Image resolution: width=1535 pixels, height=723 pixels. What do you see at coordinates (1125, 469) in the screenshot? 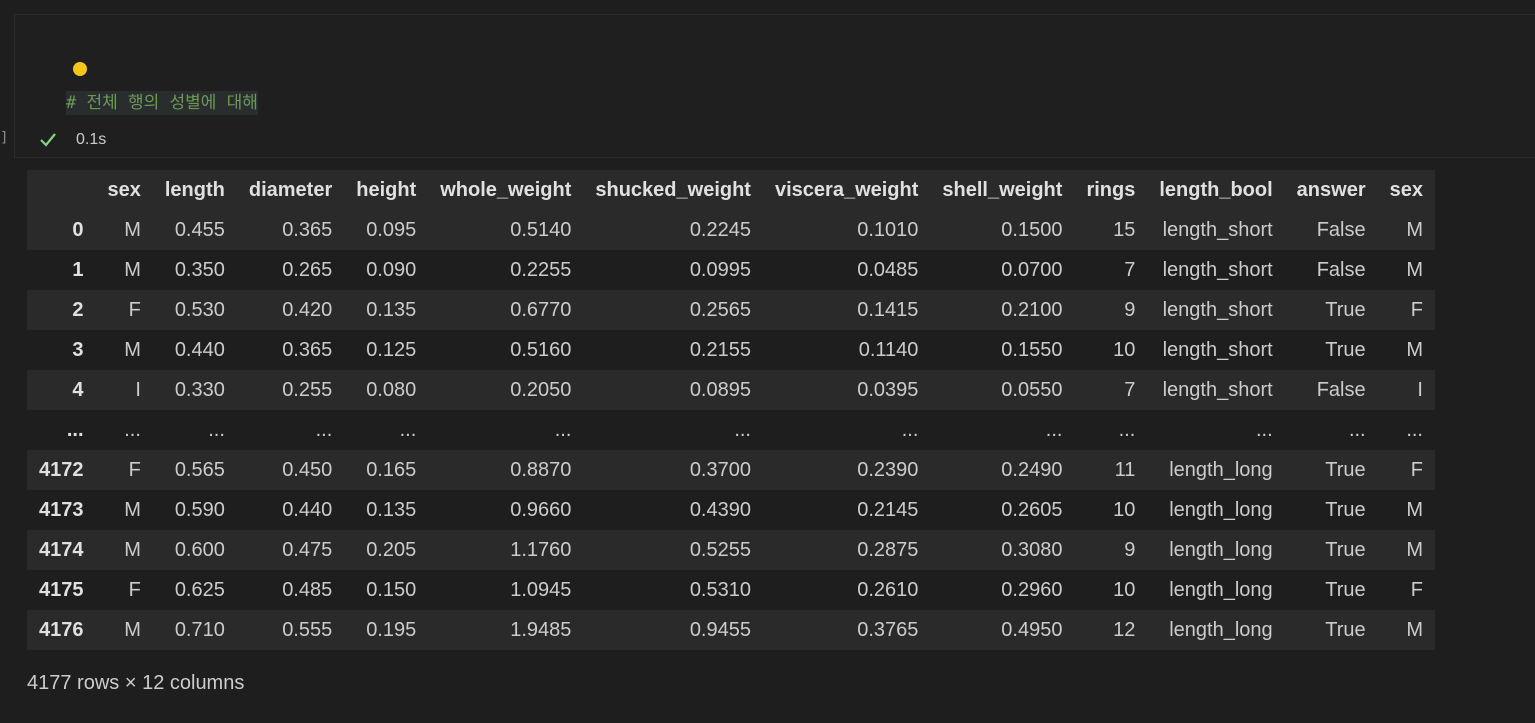
I see `table-cell: 11` at bounding box center [1125, 469].